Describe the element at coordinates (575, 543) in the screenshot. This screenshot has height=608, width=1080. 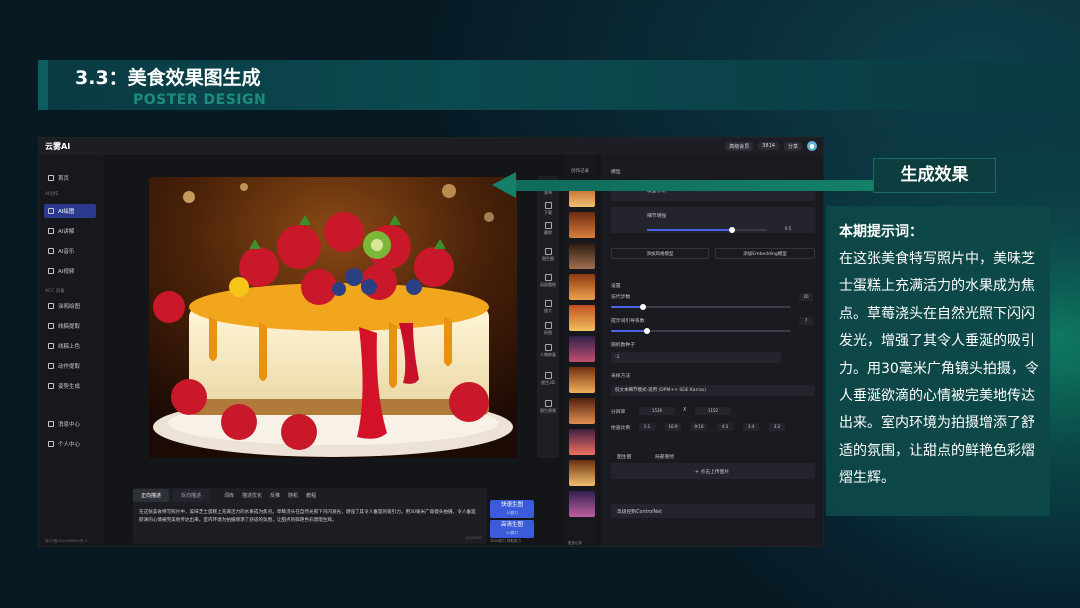
I see `history-more: 更多记录` at that location.